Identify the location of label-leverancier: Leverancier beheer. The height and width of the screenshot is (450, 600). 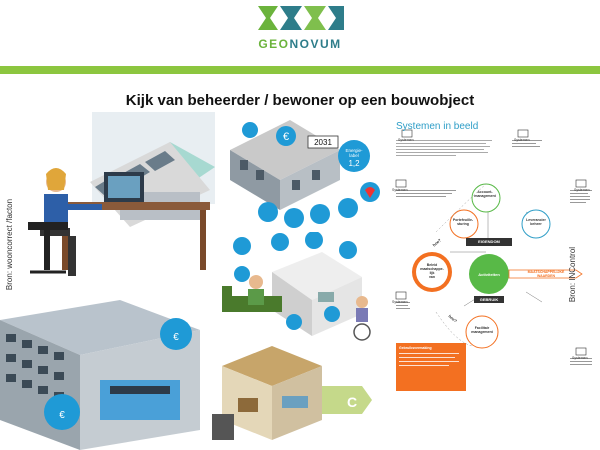
(536, 222).